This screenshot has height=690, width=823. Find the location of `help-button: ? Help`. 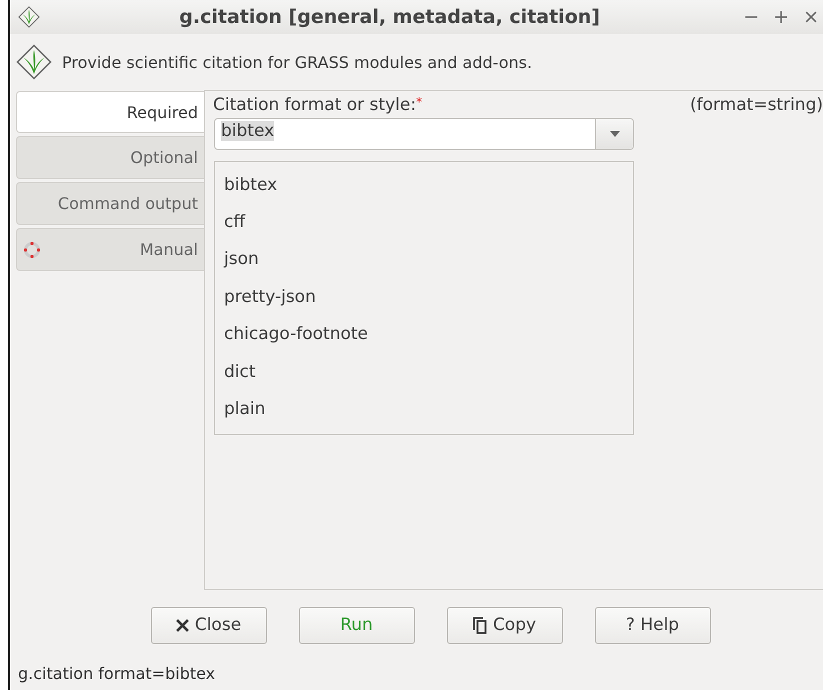

help-button: ? Help is located at coordinates (652, 625).